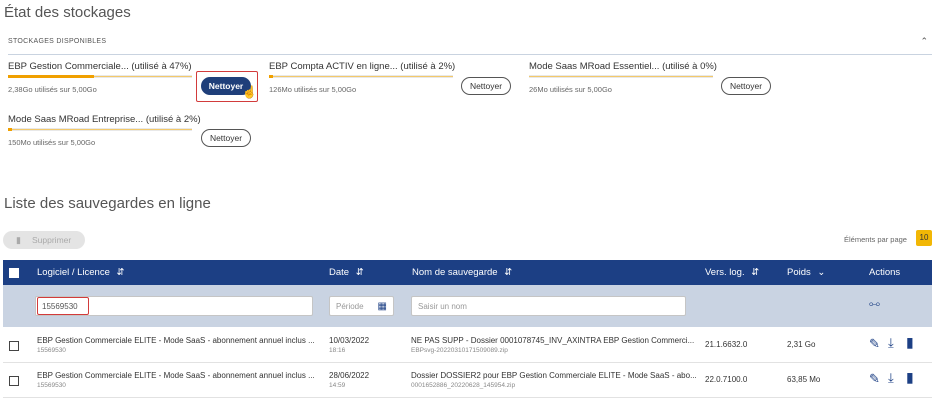 The height and width of the screenshot is (400, 940). Describe the element at coordinates (337, 350) in the screenshot. I see `row-time: 18:16` at that location.